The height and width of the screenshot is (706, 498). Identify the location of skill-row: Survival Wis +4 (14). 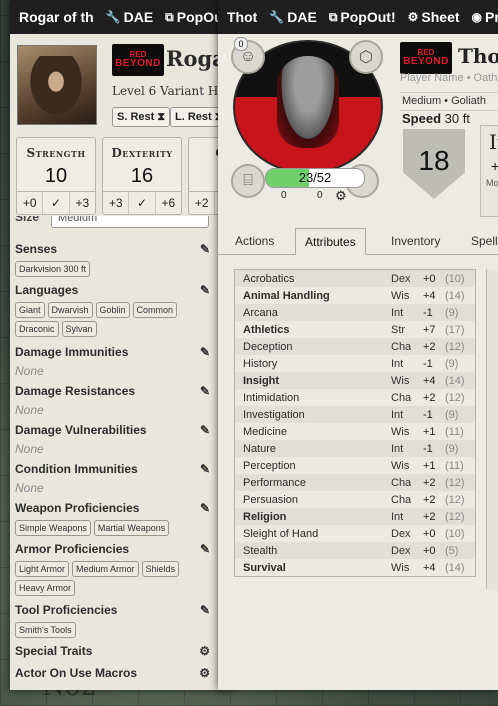
(355, 567).